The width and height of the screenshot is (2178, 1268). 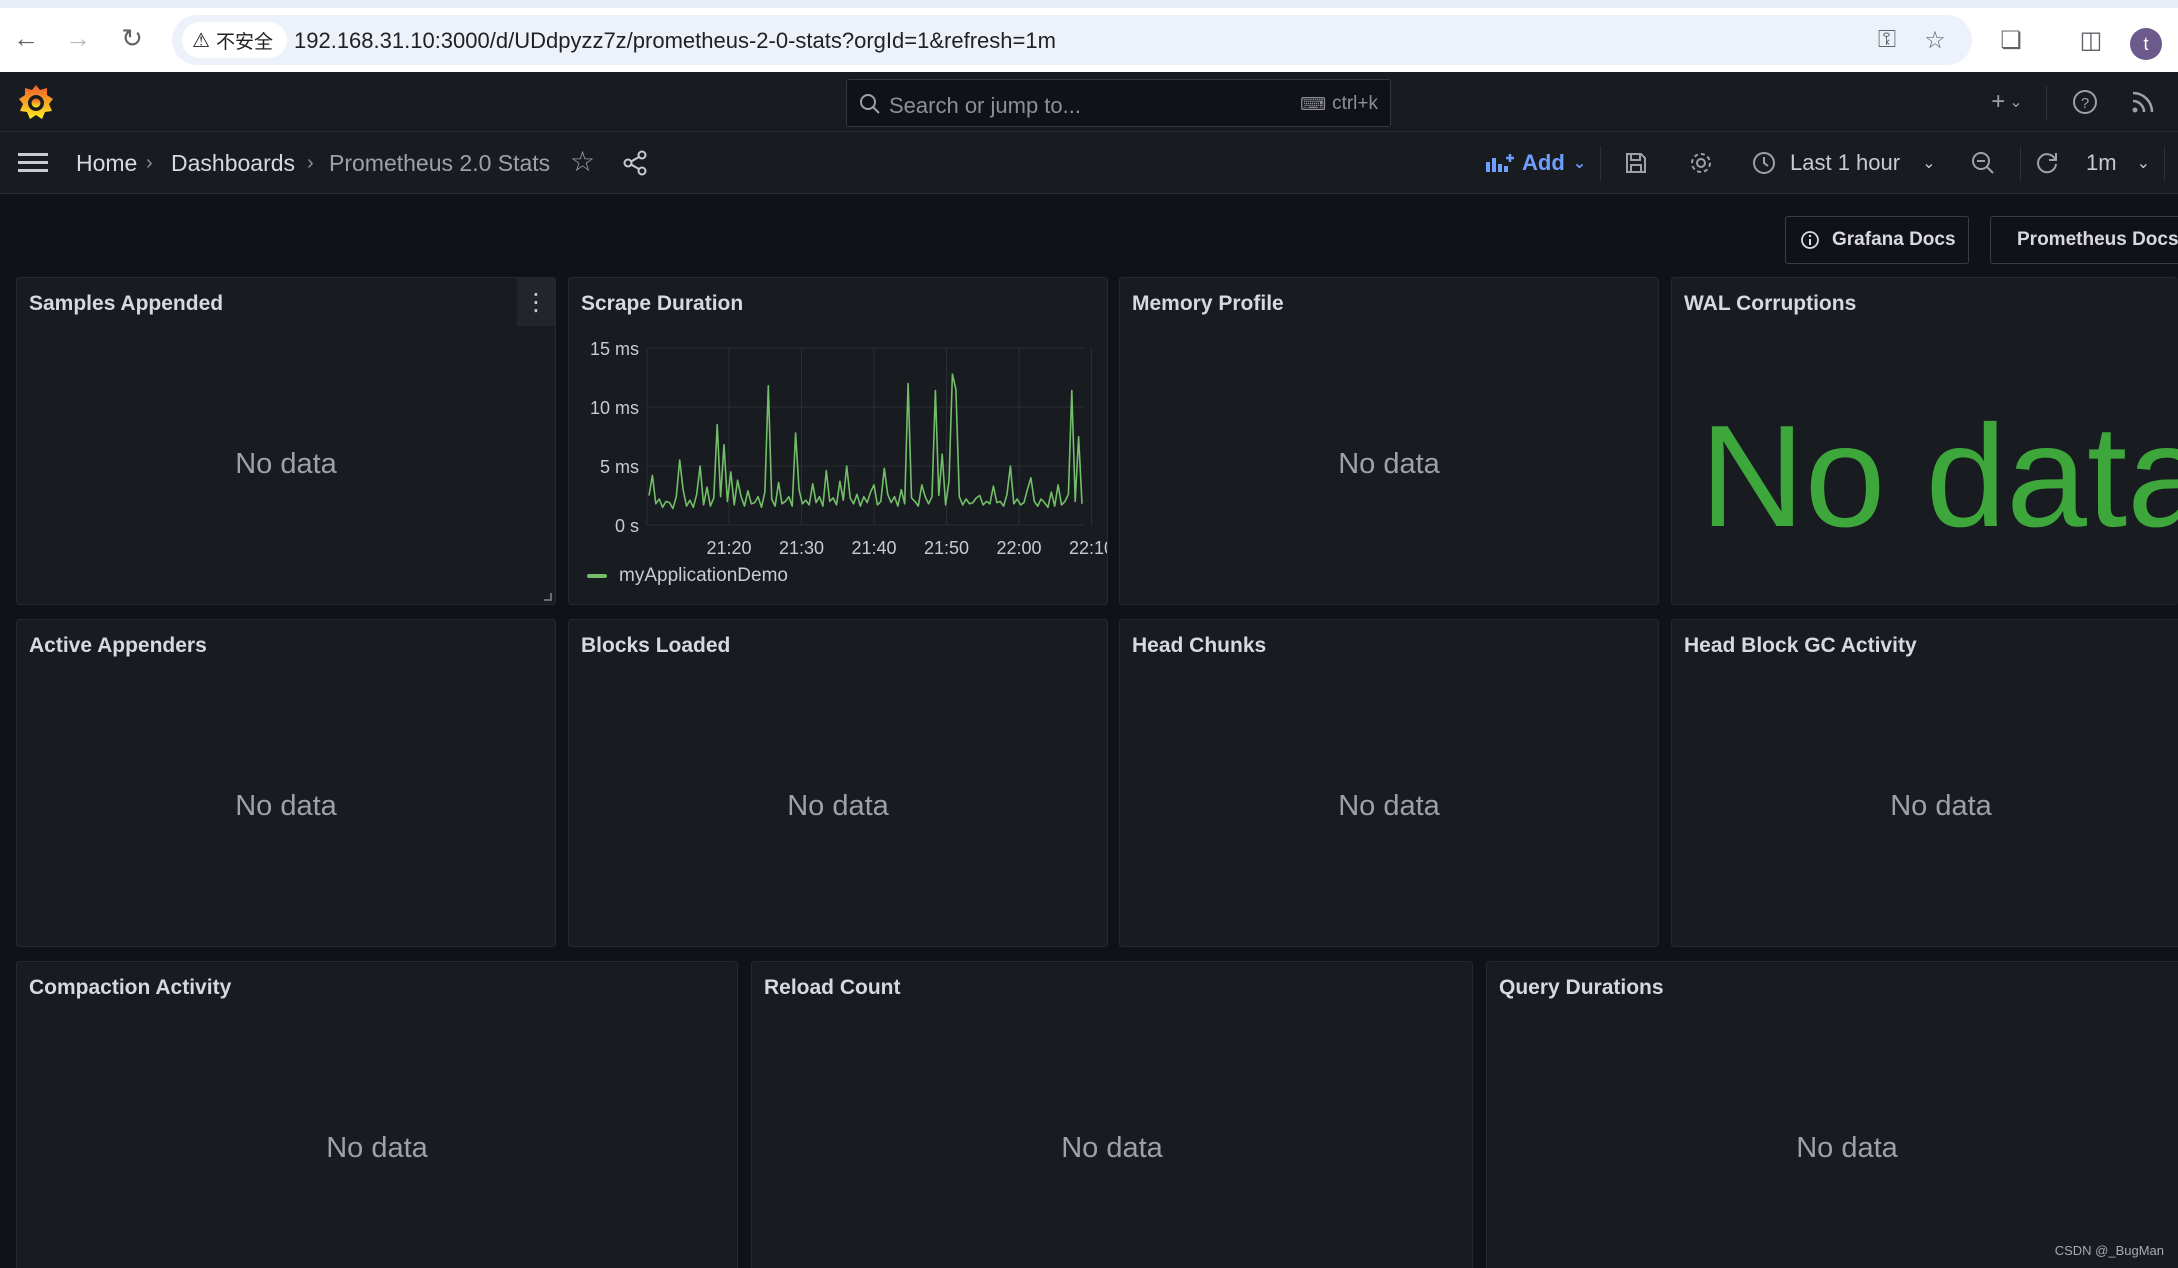 I want to click on clock-icon, so click(x=1764, y=163).